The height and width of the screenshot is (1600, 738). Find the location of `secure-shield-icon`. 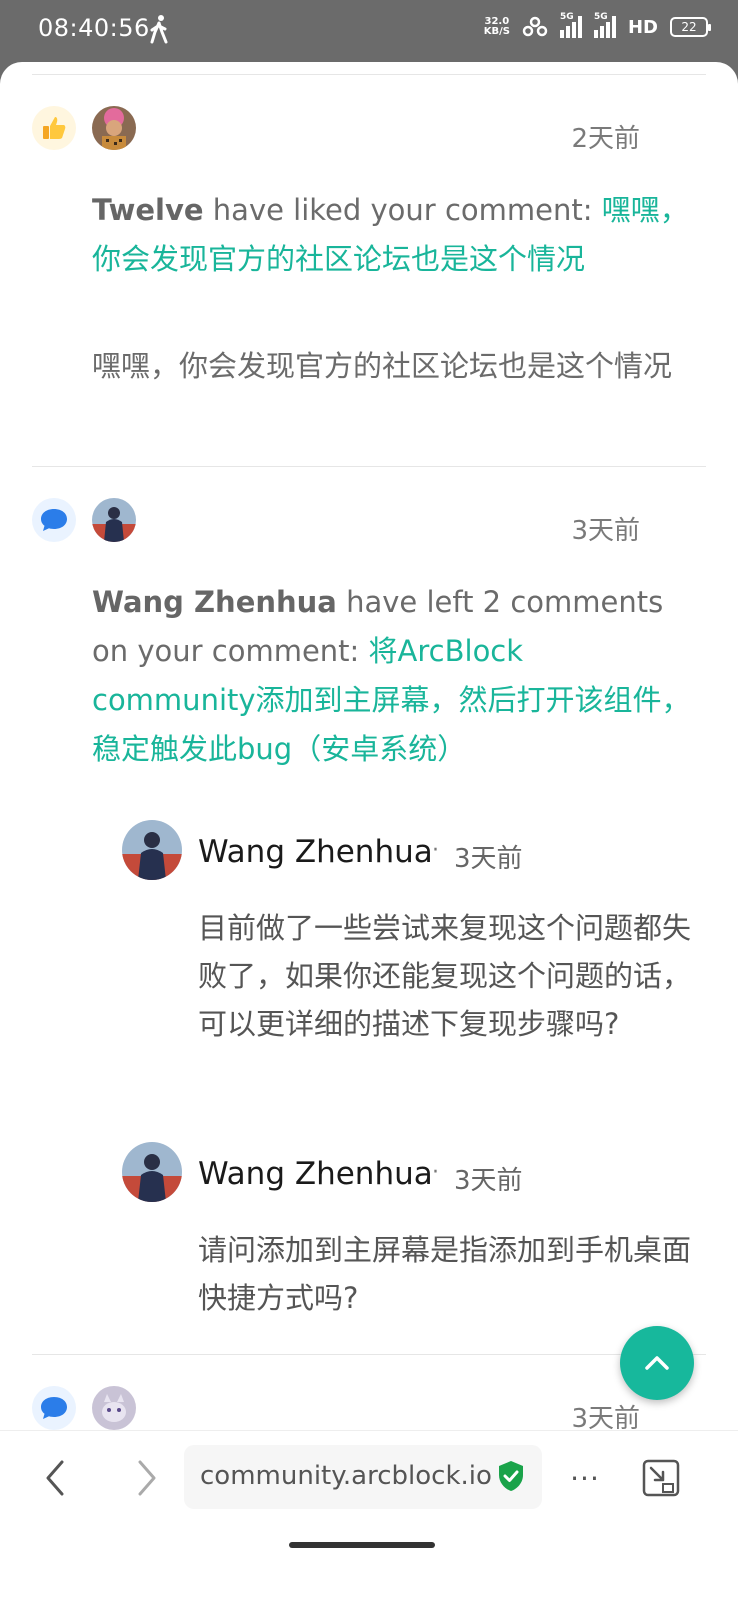

secure-shield-icon is located at coordinates (511, 1476).